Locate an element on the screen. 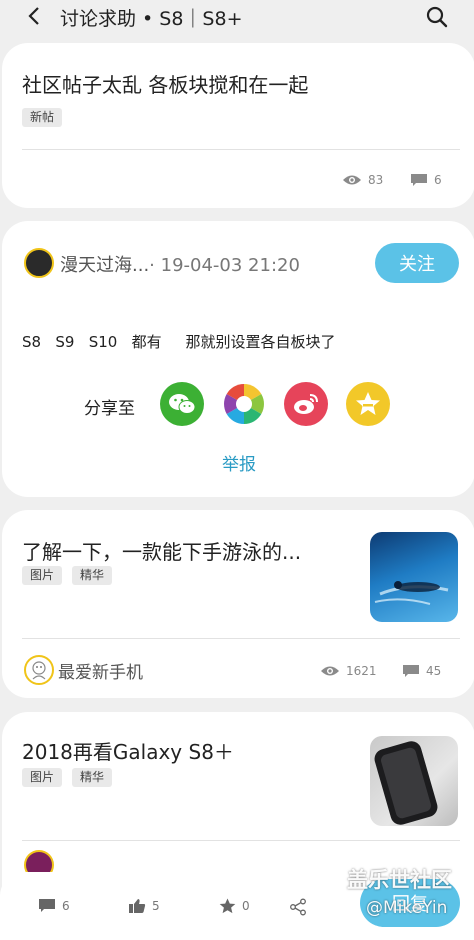 The image size is (474, 940). author-line: 漫天过海...· 19-04-03 21:20 is located at coordinates (180, 264).